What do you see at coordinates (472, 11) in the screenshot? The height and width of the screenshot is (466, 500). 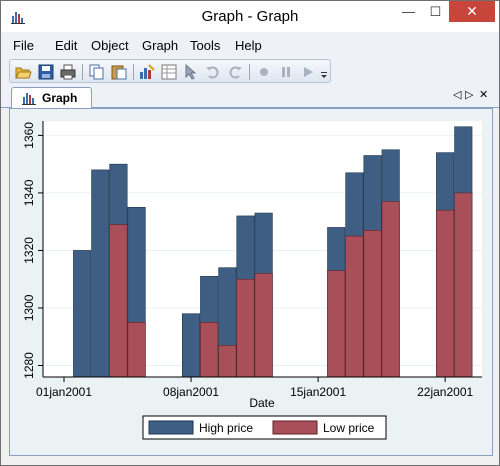 I see `close-button: ✕` at bounding box center [472, 11].